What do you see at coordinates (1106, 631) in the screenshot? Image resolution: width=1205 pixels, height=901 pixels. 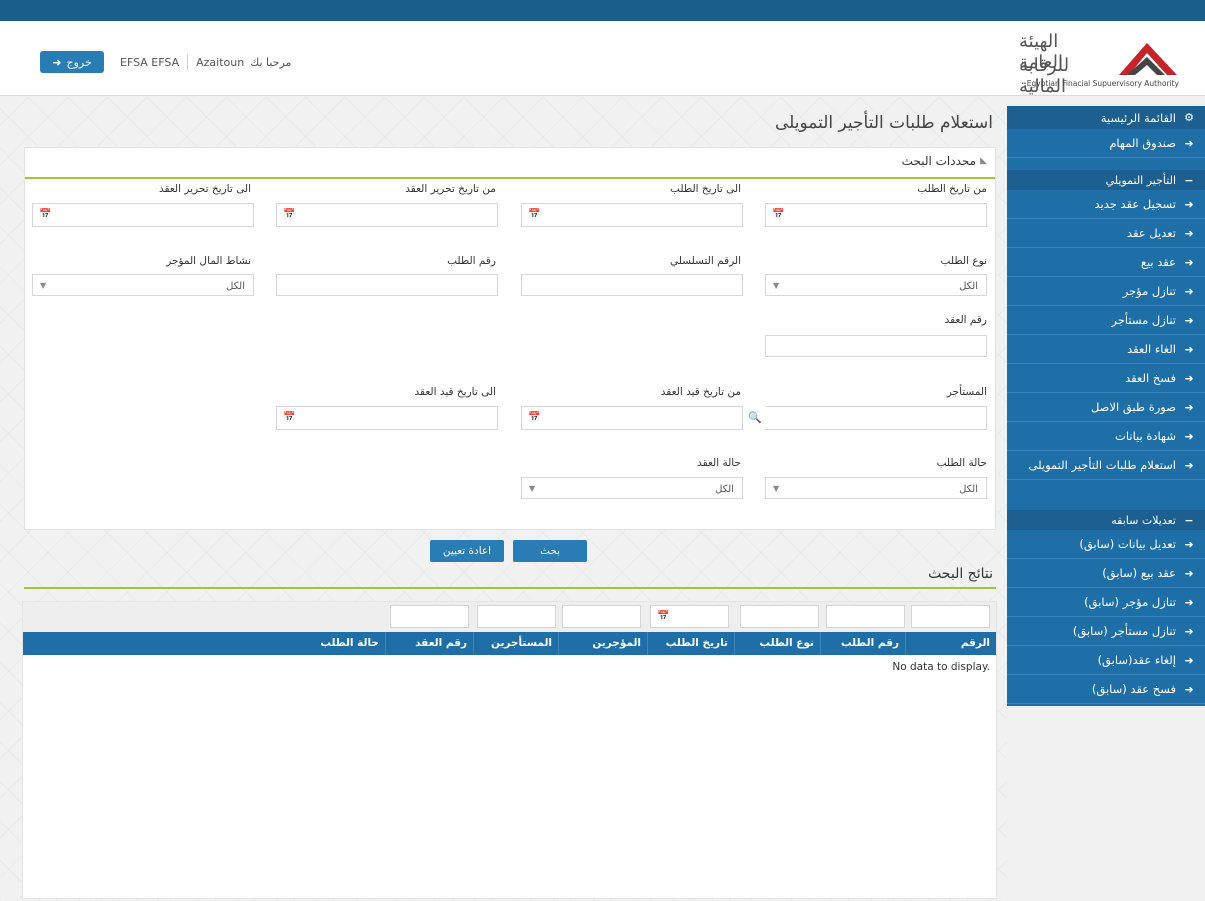 I see `sidebar-item-prev-lessee: ➜ تنازل مستأجر (سابق)` at bounding box center [1106, 631].